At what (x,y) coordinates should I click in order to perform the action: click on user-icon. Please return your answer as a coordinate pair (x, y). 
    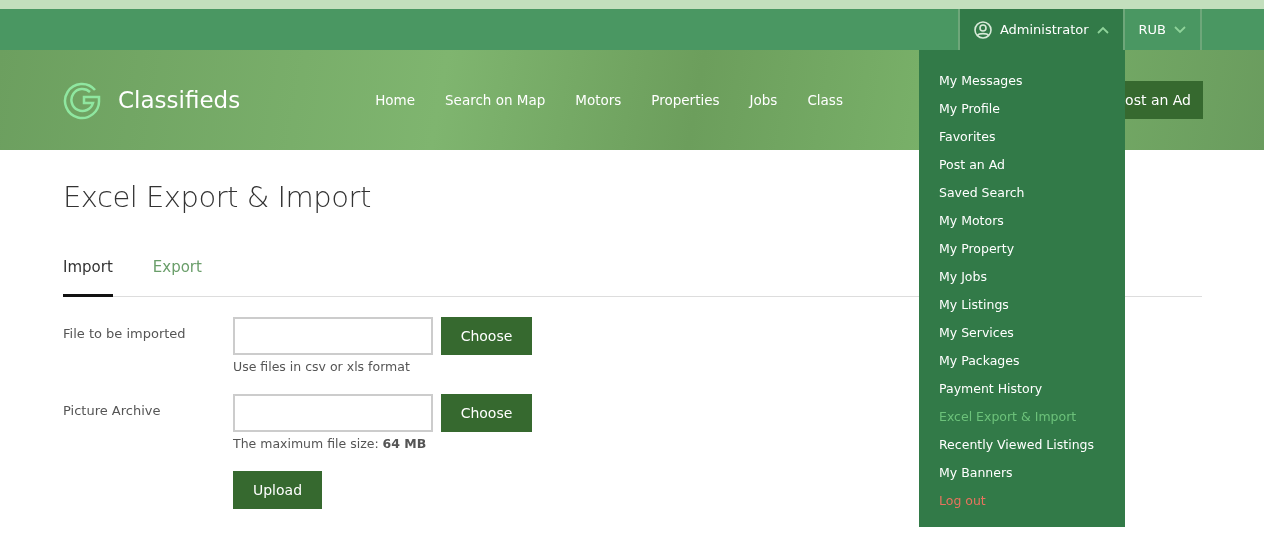
    Looking at the image, I should click on (982, 29).